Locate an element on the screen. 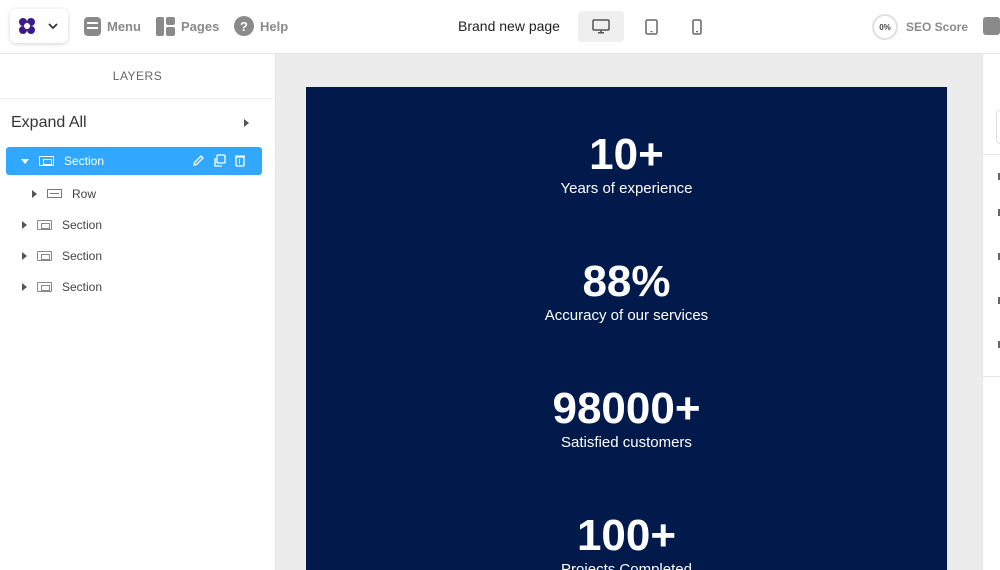 The width and height of the screenshot is (1000, 570). caret-down-icon is located at coordinates (25, 161).